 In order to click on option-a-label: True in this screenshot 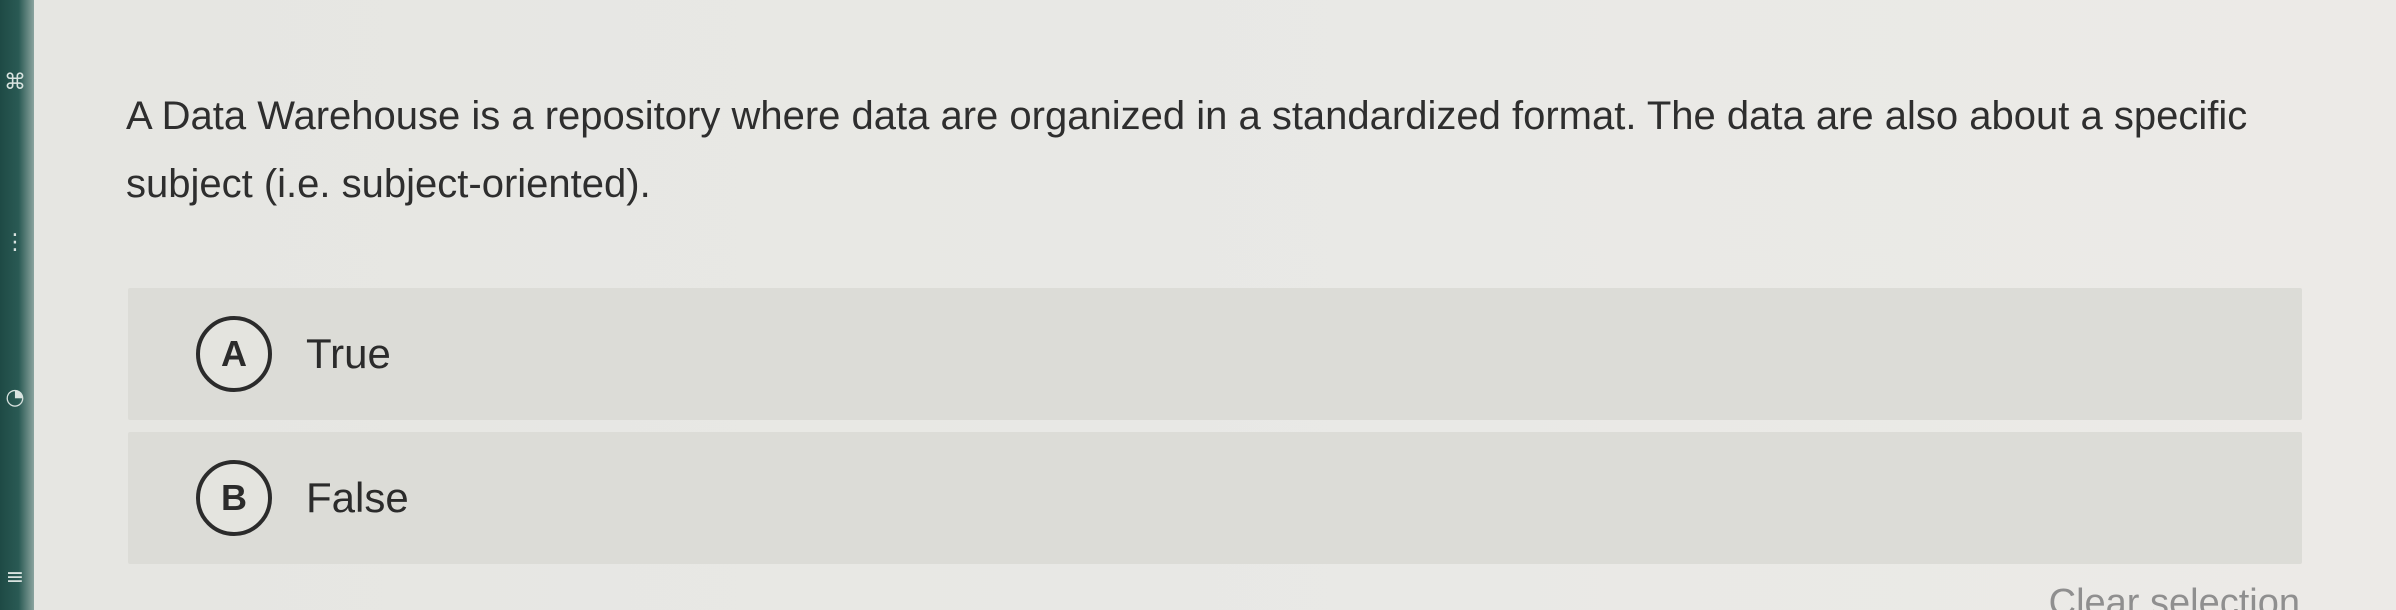, I will do `click(348, 354)`.